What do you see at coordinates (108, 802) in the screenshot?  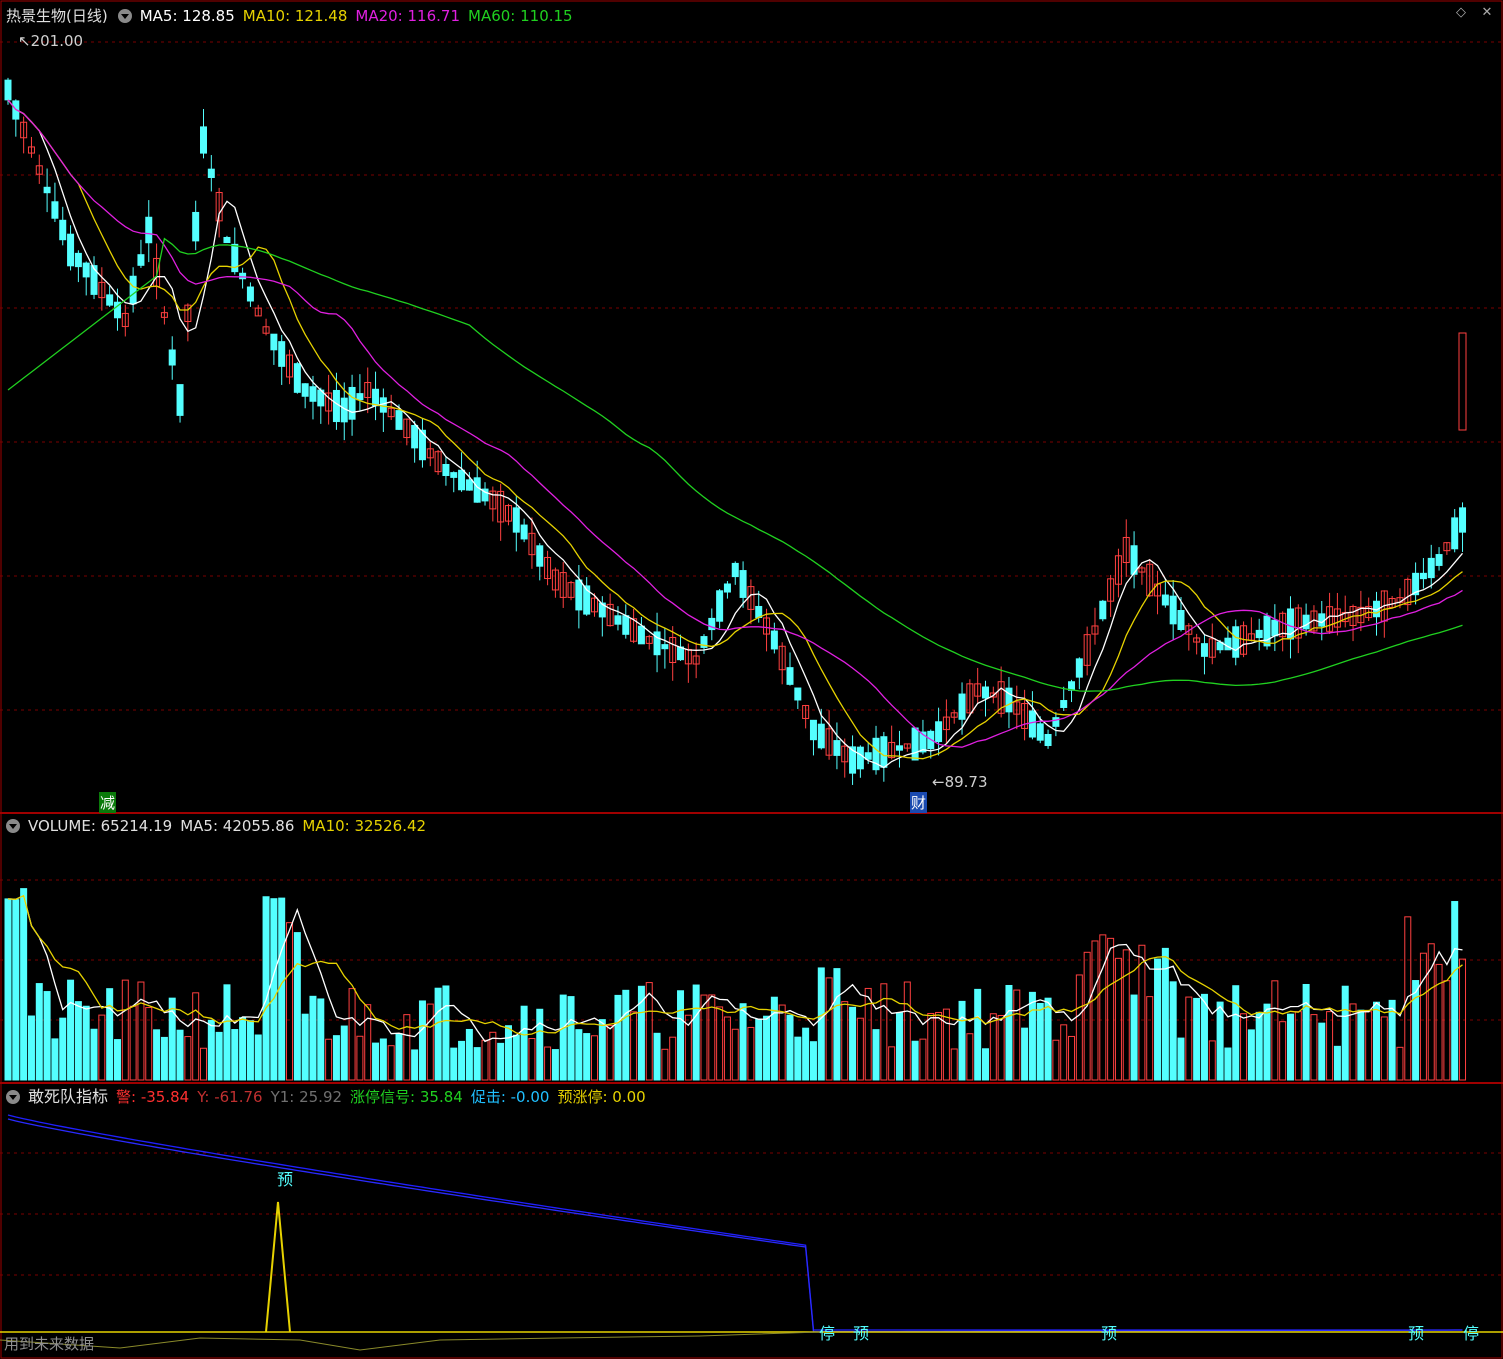 I see `reduce-badge: 减` at bounding box center [108, 802].